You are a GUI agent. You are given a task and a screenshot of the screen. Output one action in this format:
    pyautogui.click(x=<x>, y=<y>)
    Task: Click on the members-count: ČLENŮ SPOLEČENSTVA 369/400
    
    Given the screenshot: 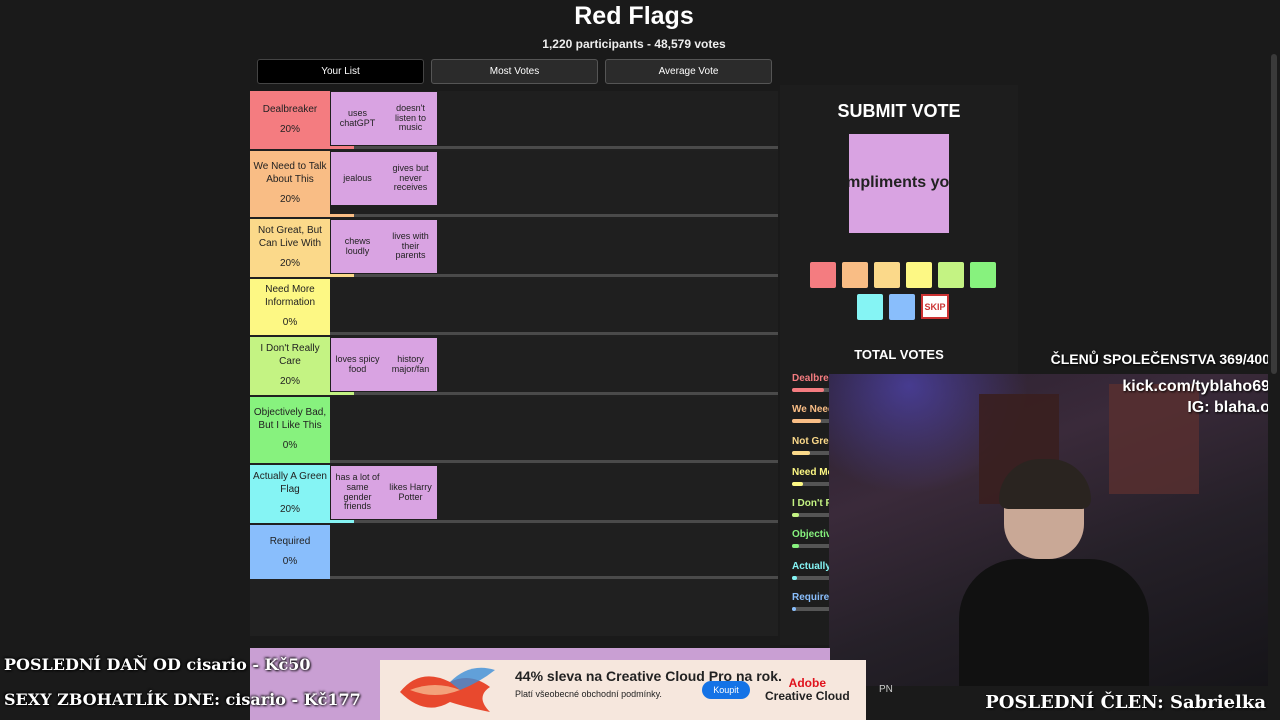 What is the action you would take?
    pyautogui.click(x=1160, y=359)
    